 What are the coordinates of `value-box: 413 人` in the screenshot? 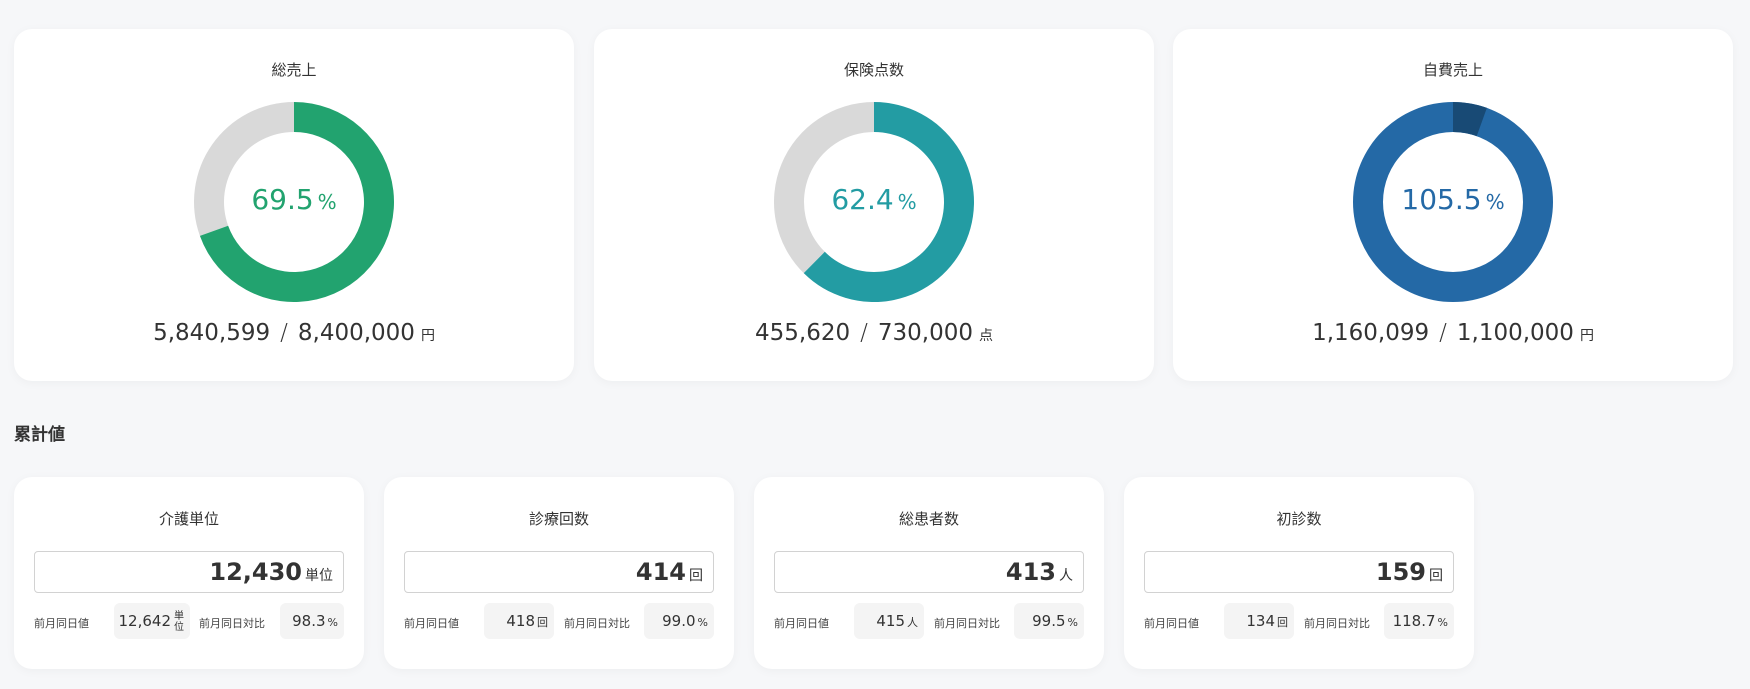 It's located at (929, 572).